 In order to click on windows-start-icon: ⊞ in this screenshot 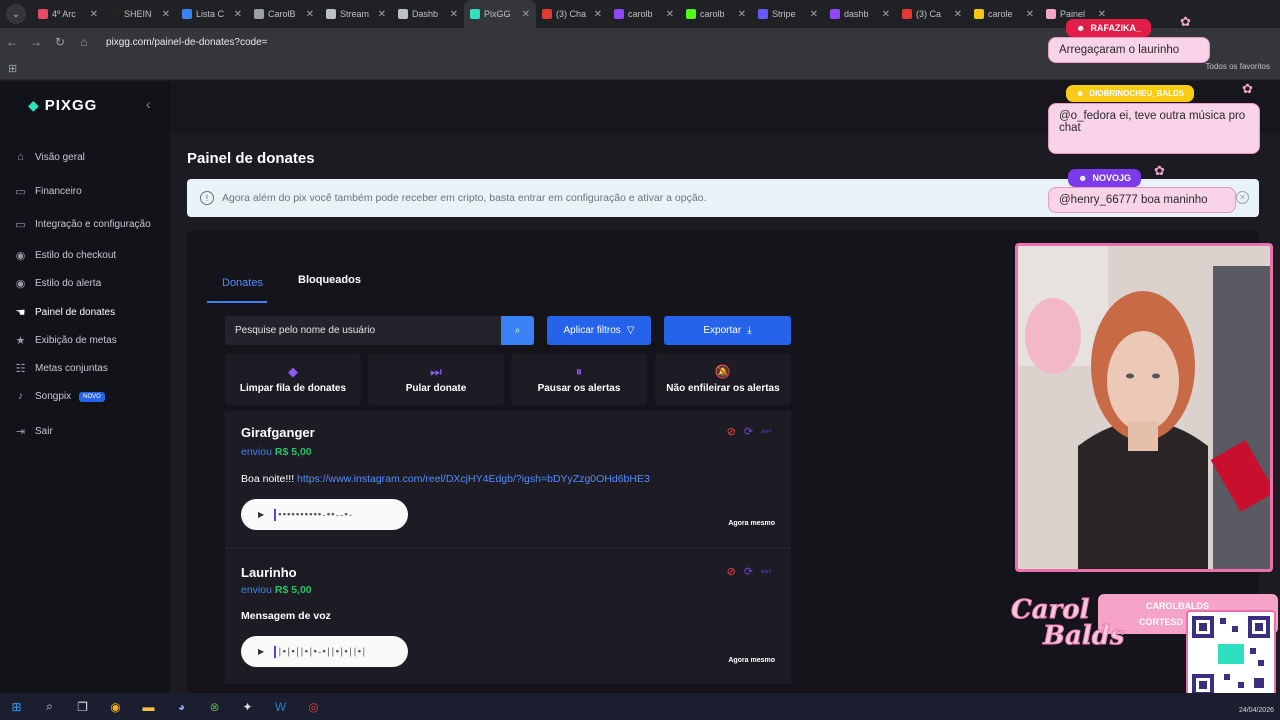, I will do `click(16, 707)`.